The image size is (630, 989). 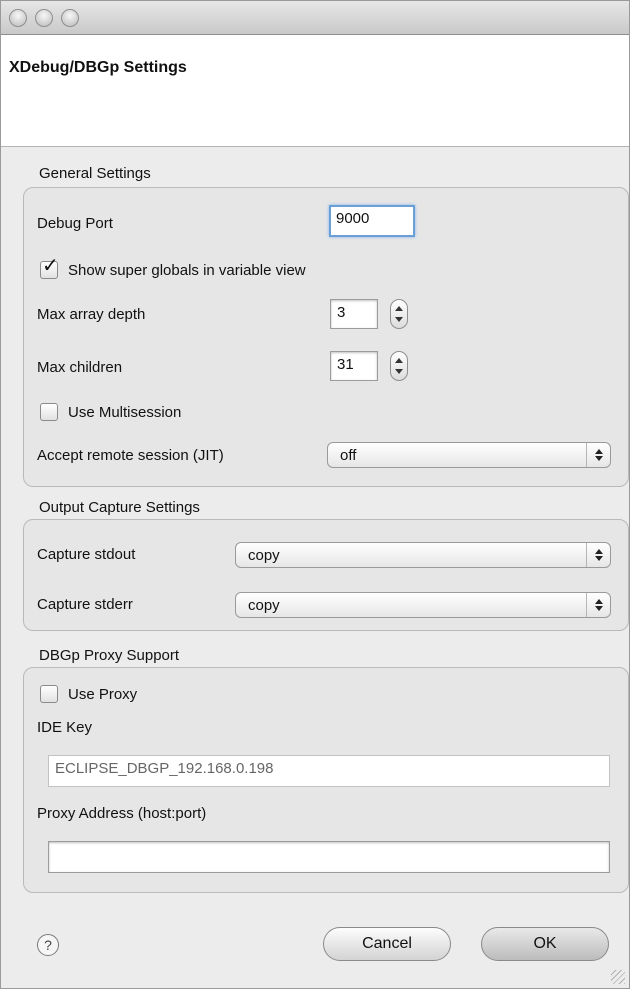 What do you see at coordinates (122, 813) in the screenshot?
I see `proxy-address-label: Proxy Address (host:port)` at bounding box center [122, 813].